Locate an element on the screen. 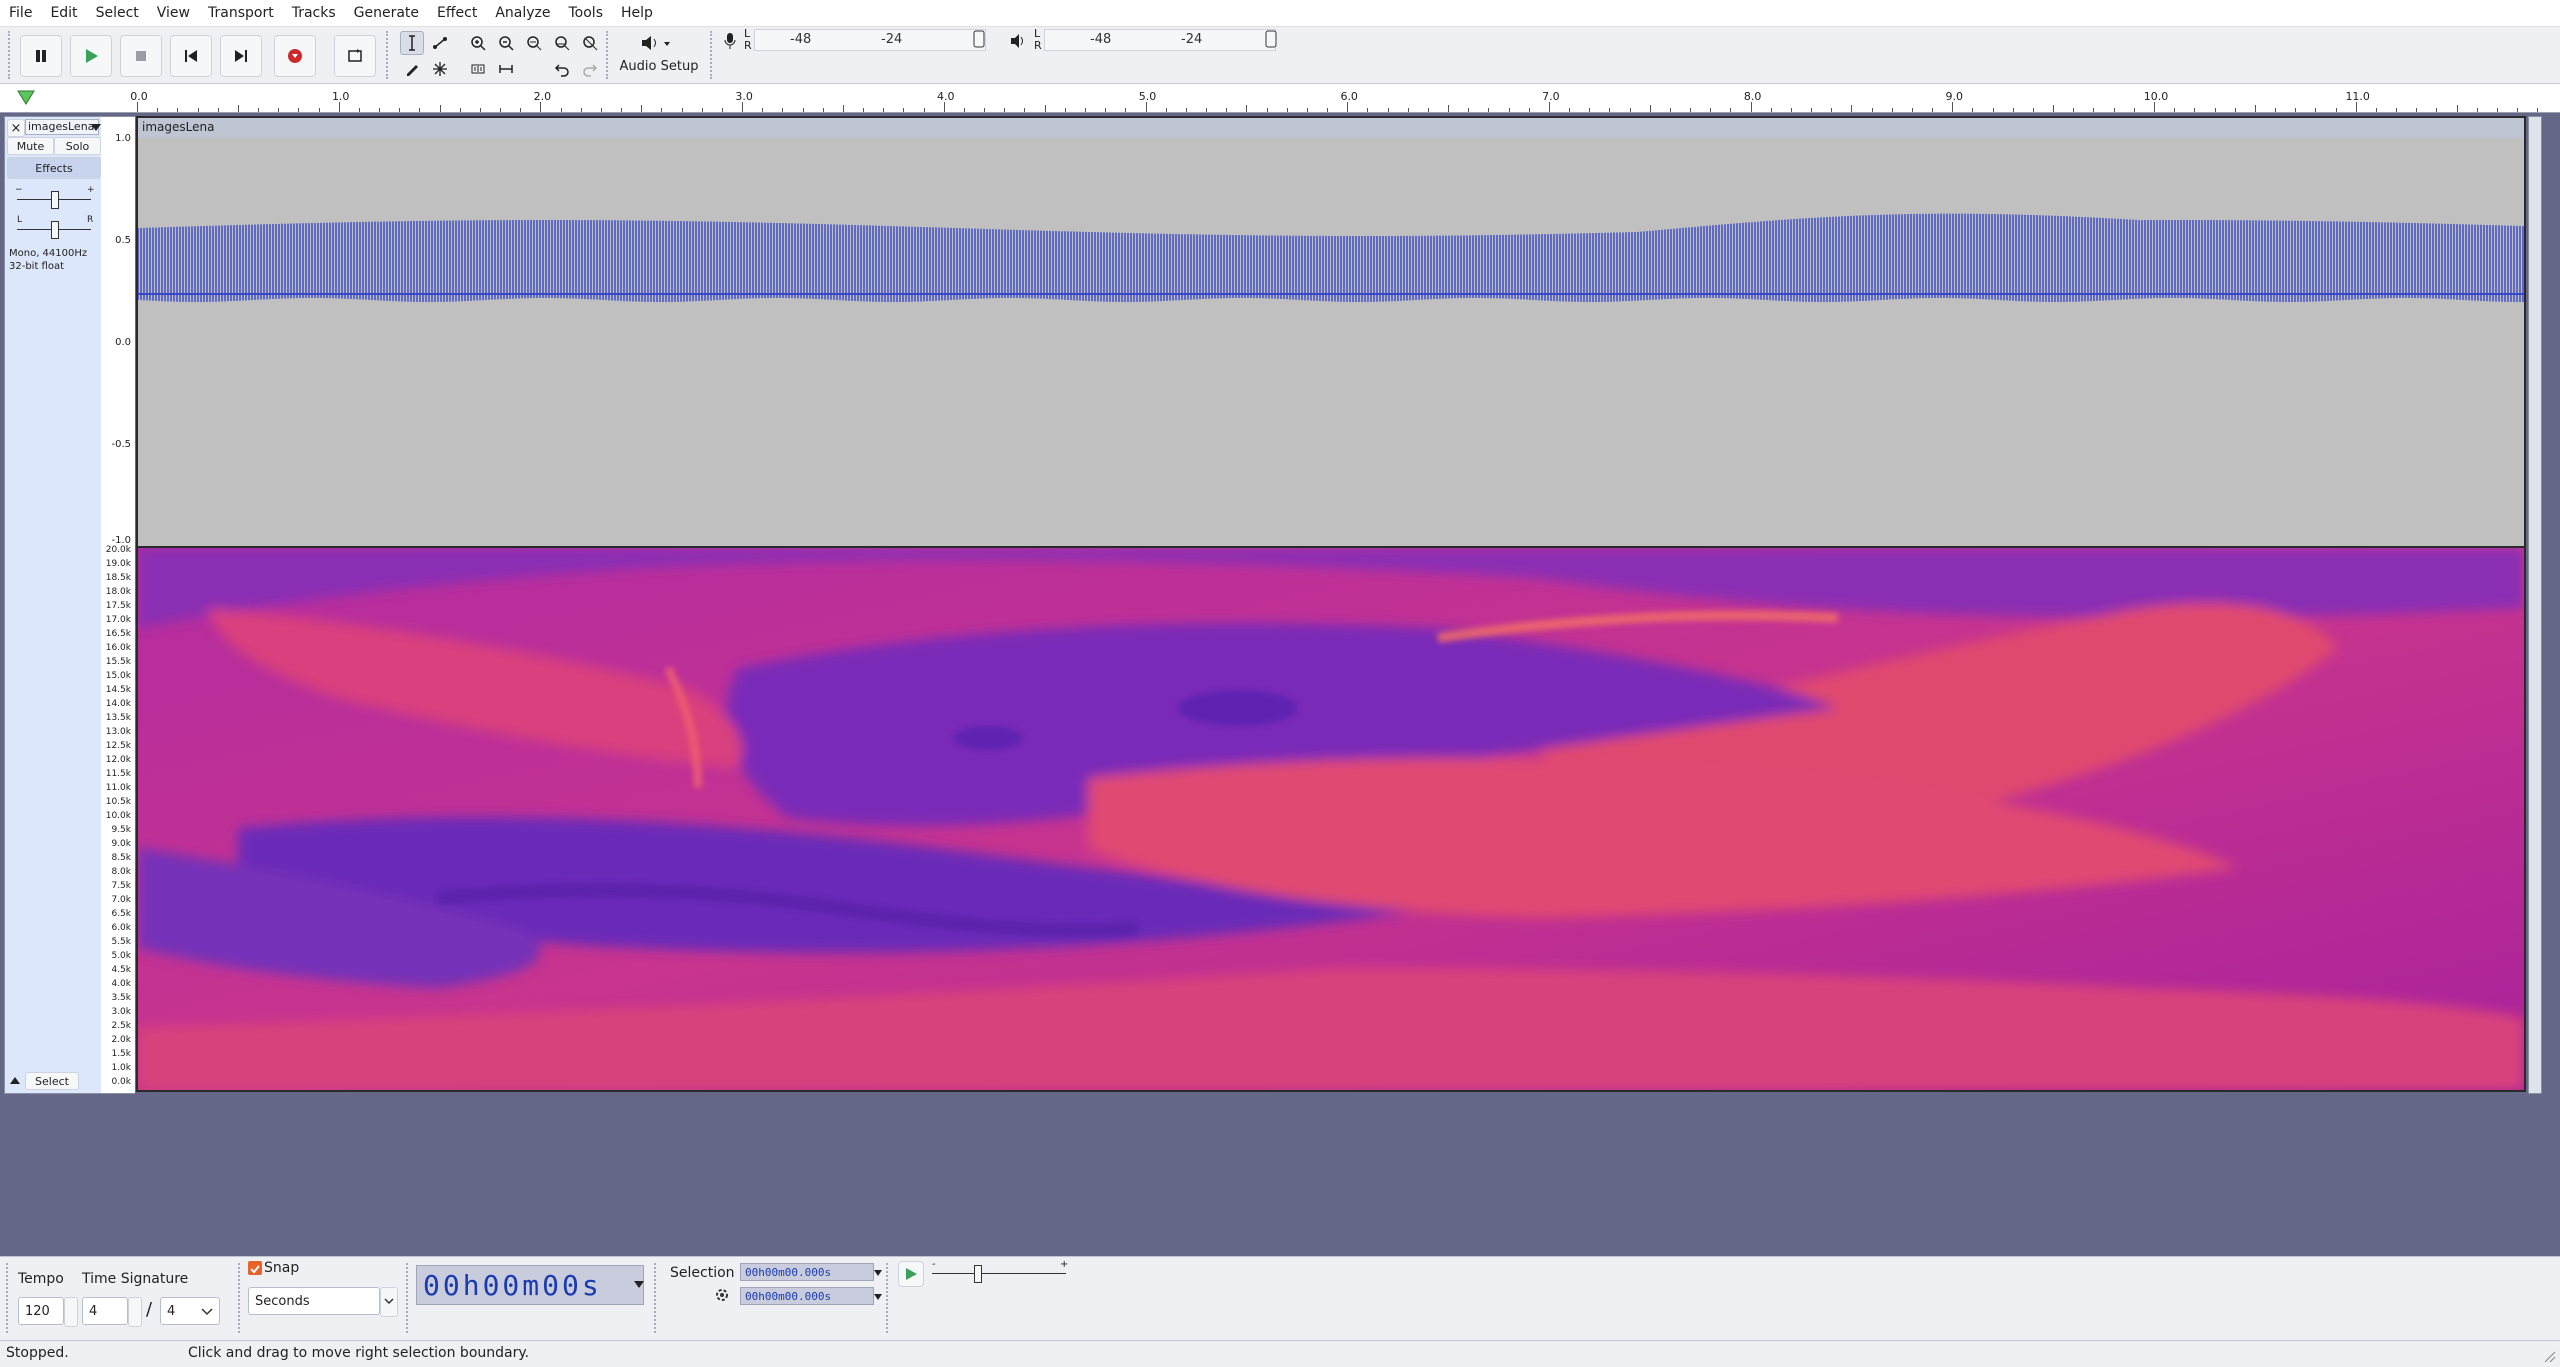  speaker-meter-icon is located at coordinates (1018, 41).